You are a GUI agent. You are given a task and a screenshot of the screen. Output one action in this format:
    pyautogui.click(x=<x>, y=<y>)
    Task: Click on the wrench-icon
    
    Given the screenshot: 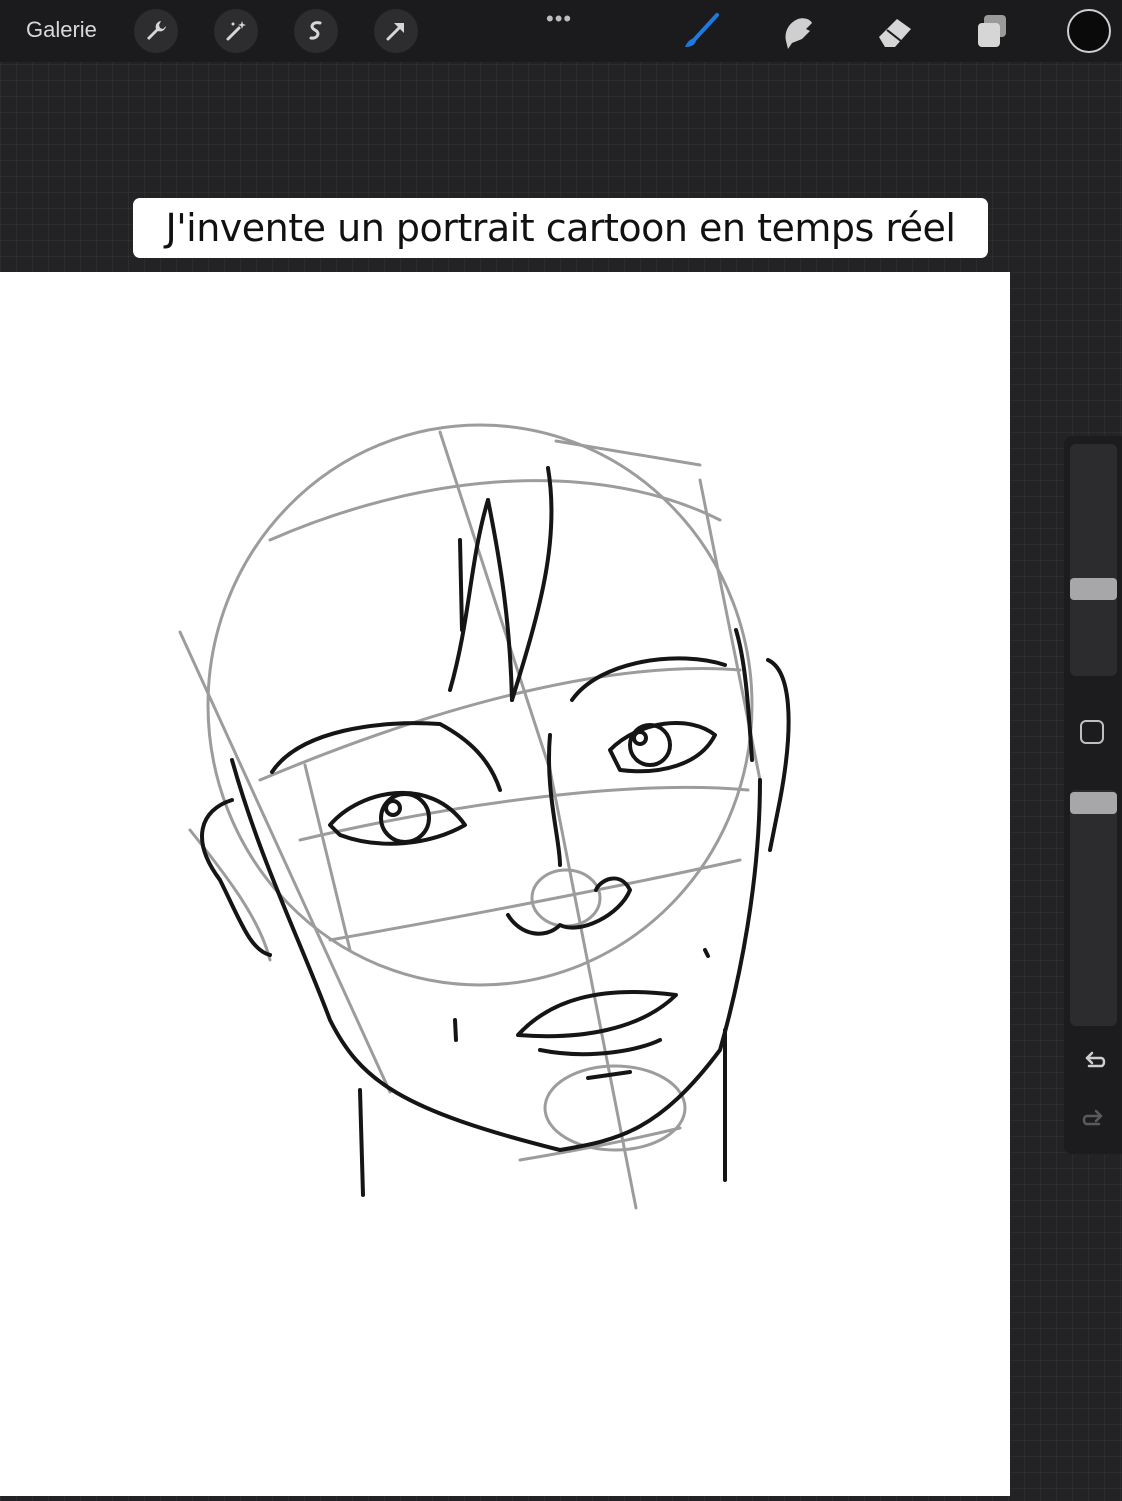 What is the action you would take?
    pyautogui.click(x=156, y=30)
    